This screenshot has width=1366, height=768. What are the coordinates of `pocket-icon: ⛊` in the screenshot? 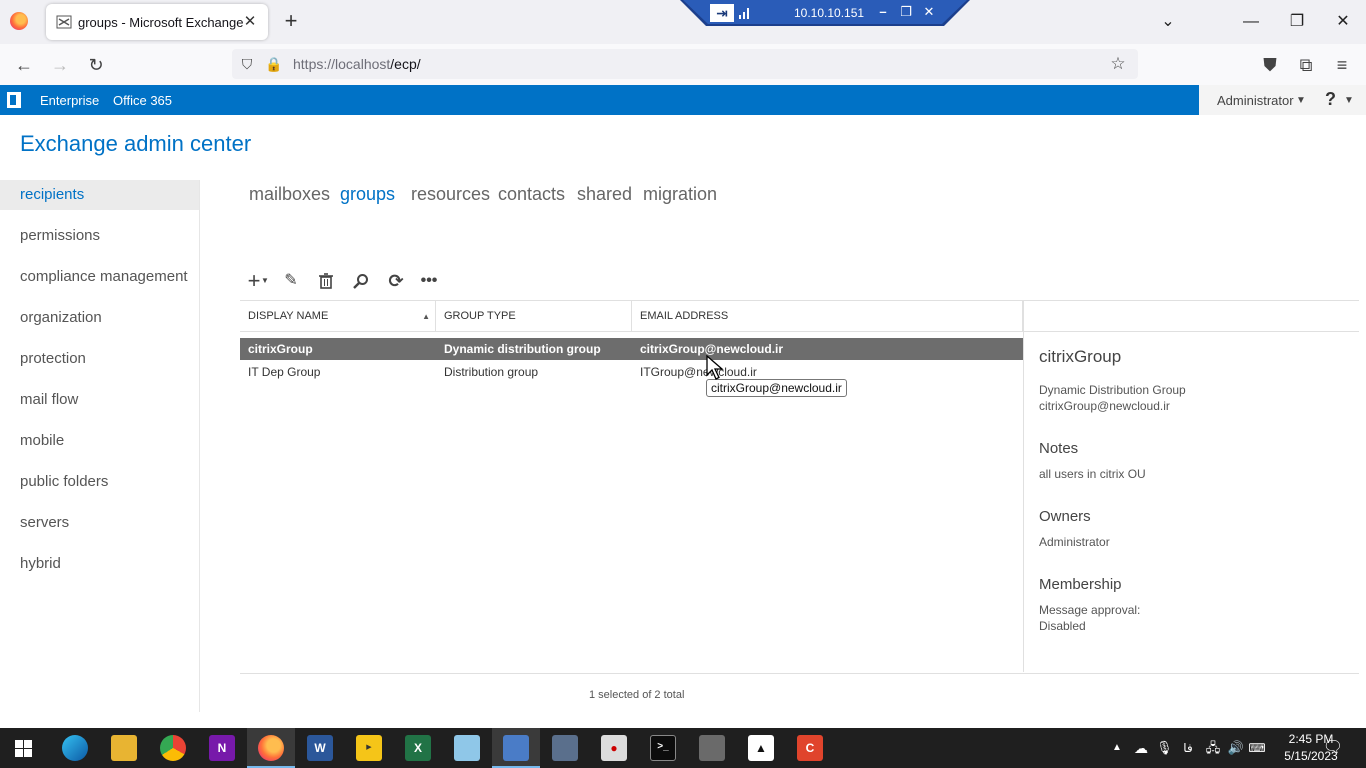 It's located at (1270, 65).